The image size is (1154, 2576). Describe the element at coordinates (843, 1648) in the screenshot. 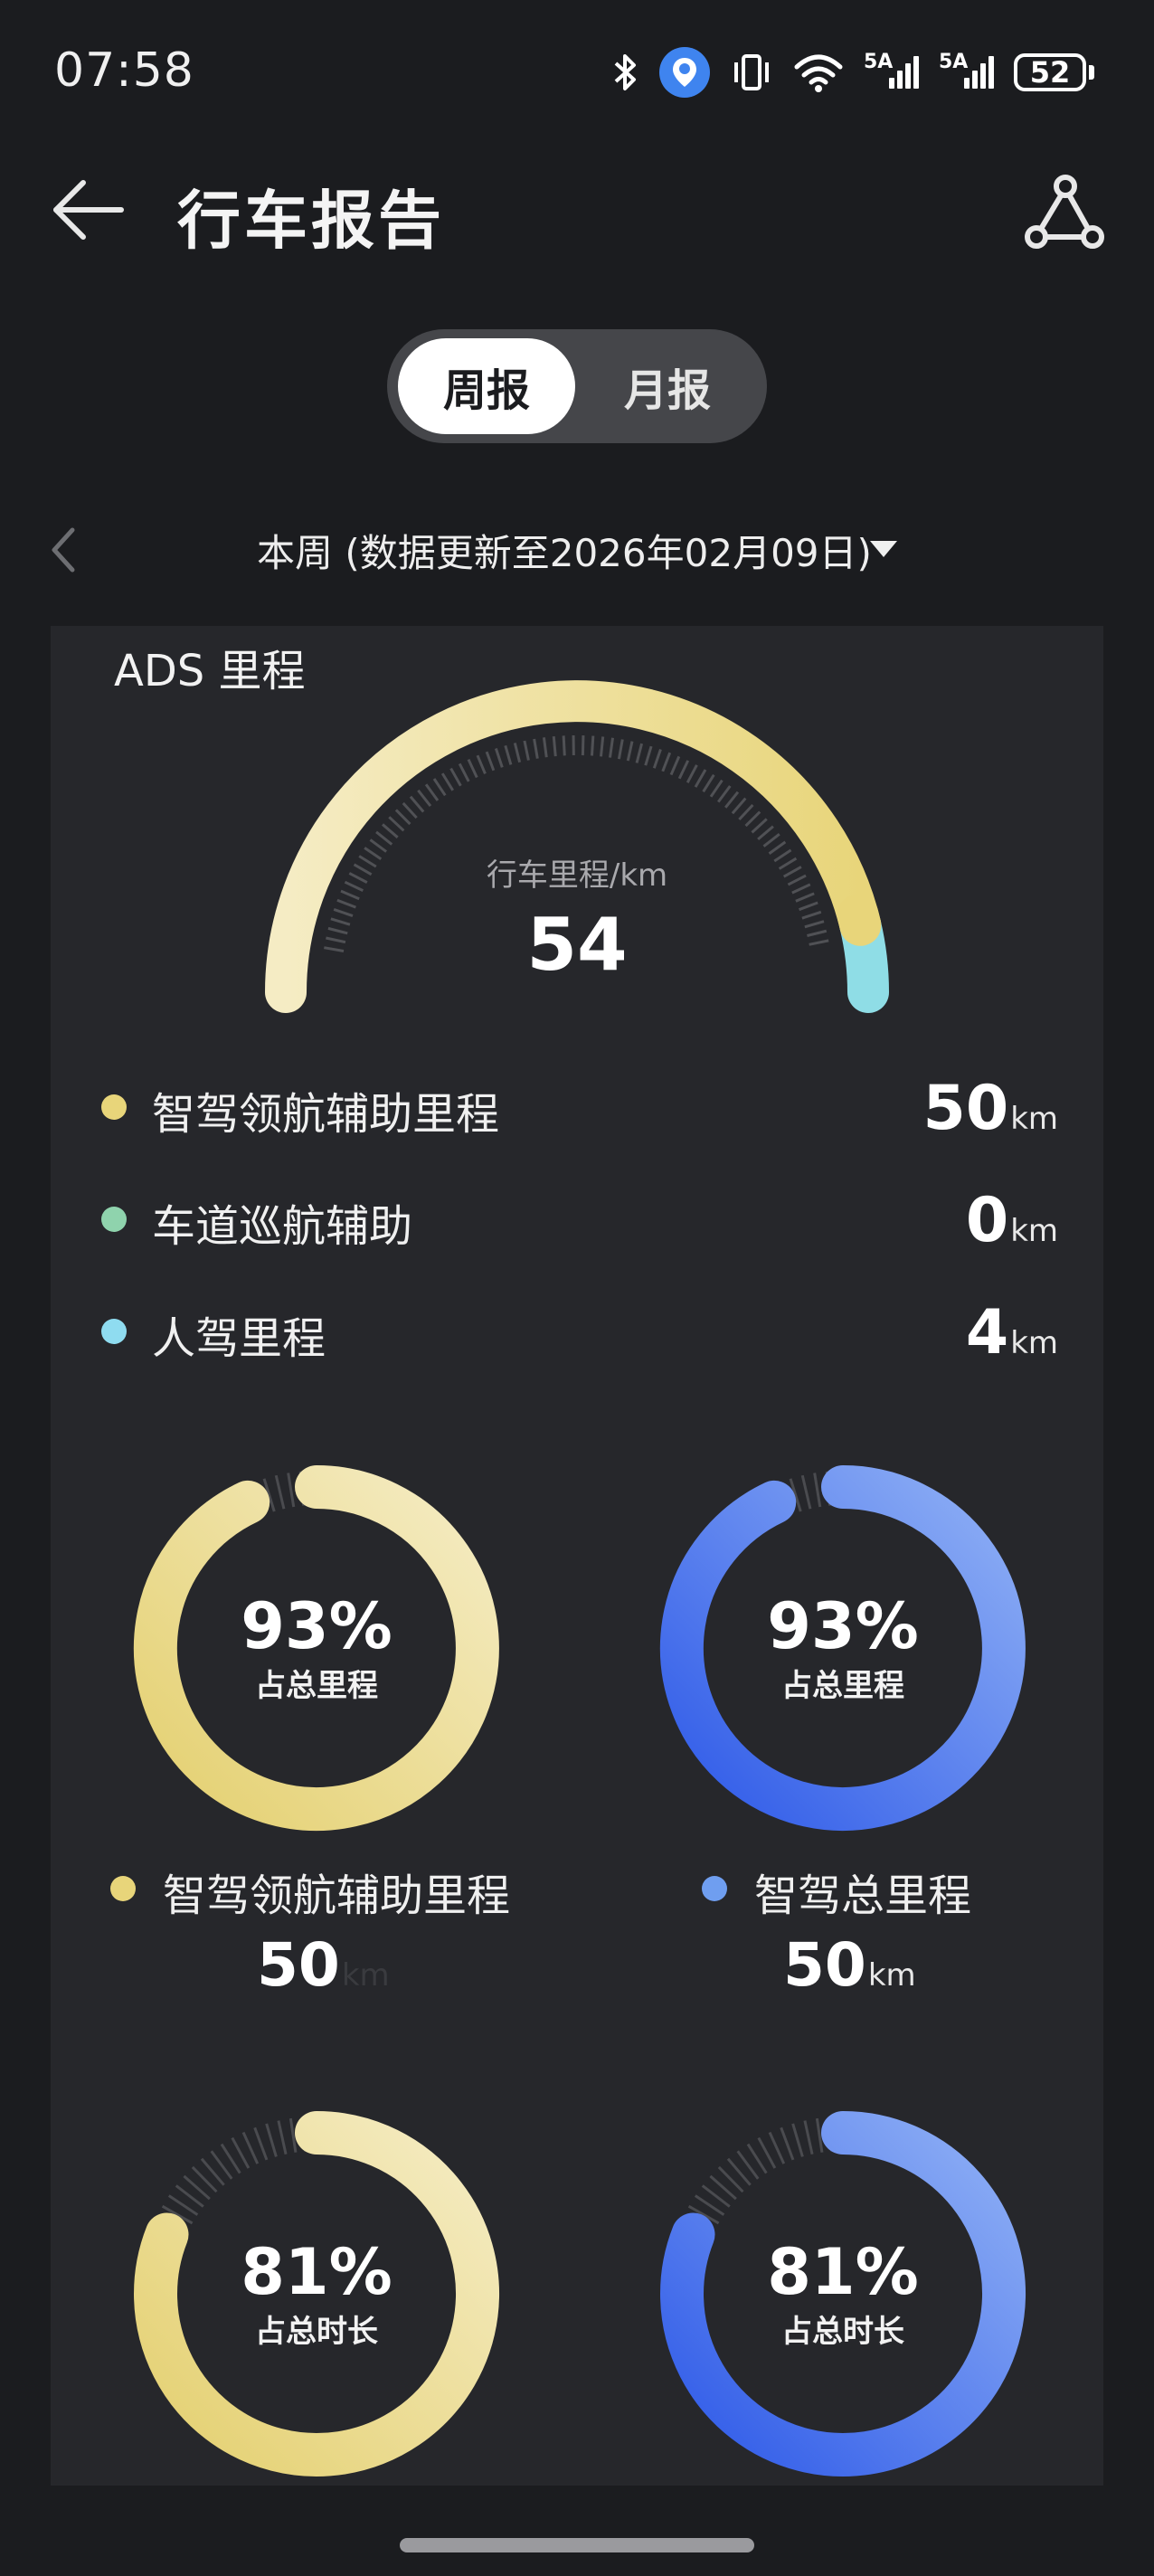

I see `ring-total-distance: 93% 占总里程` at that location.